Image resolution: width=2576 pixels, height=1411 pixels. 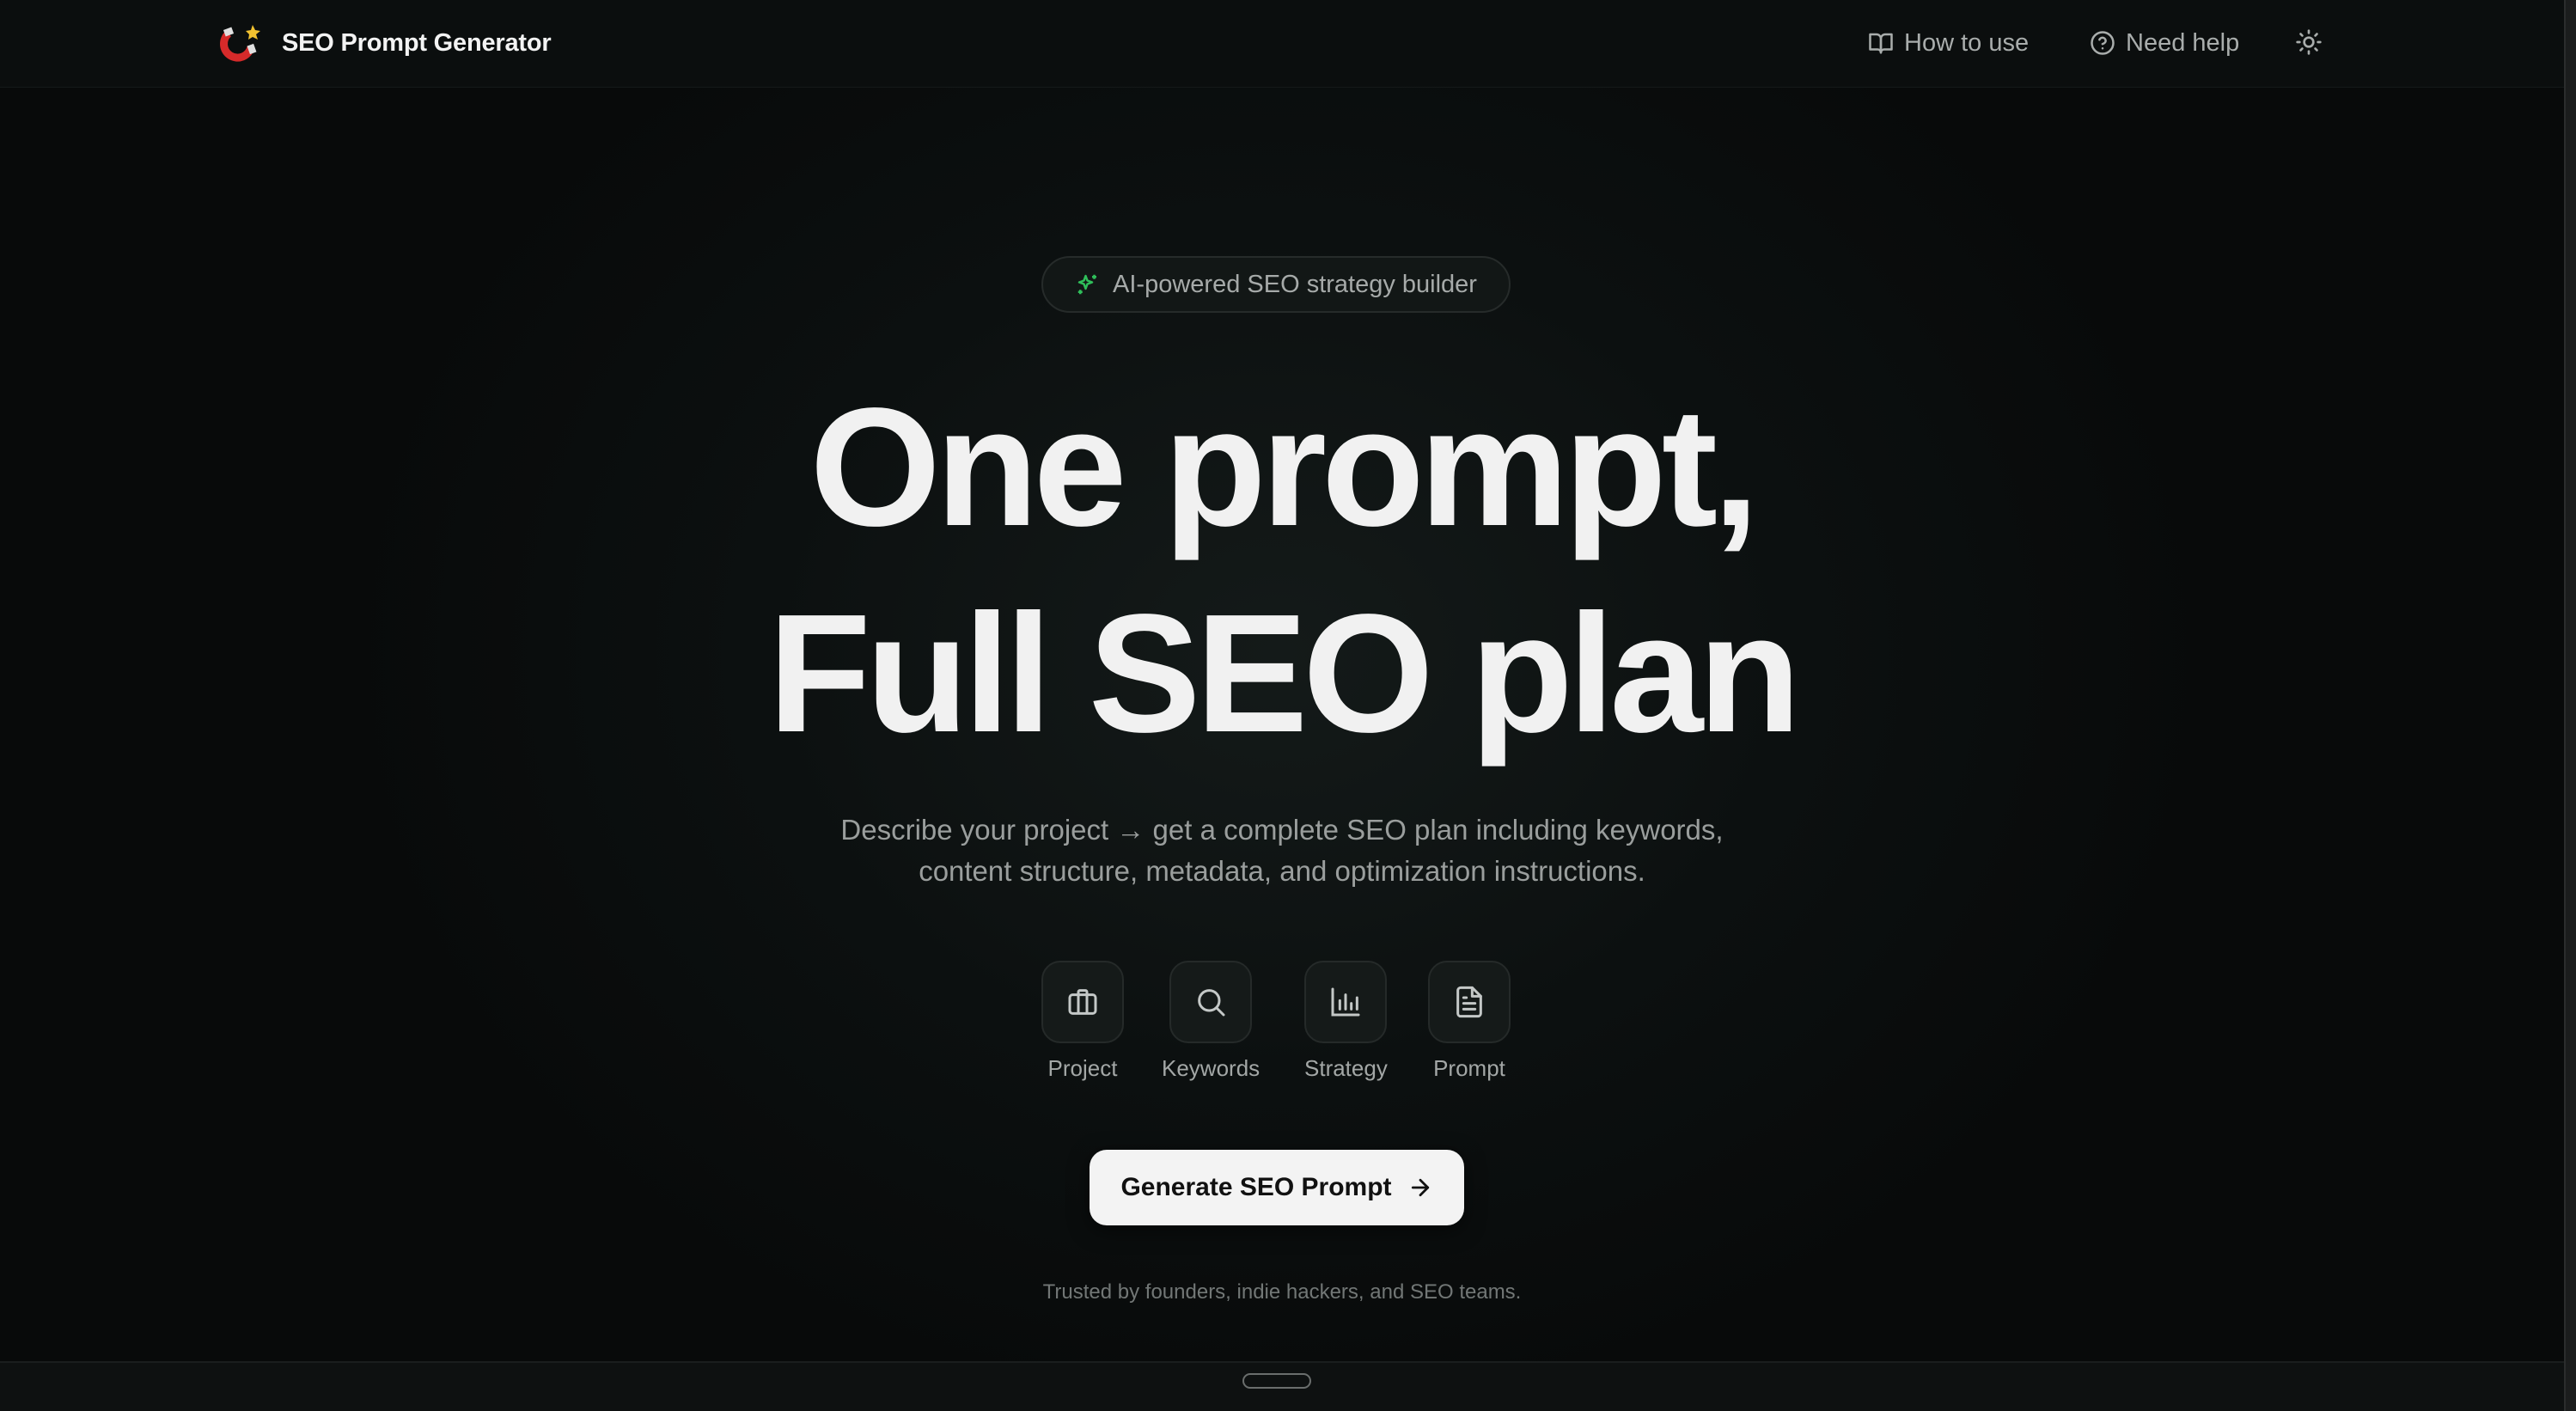 I want to click on sun-icon, so click(x=2309, y=42).